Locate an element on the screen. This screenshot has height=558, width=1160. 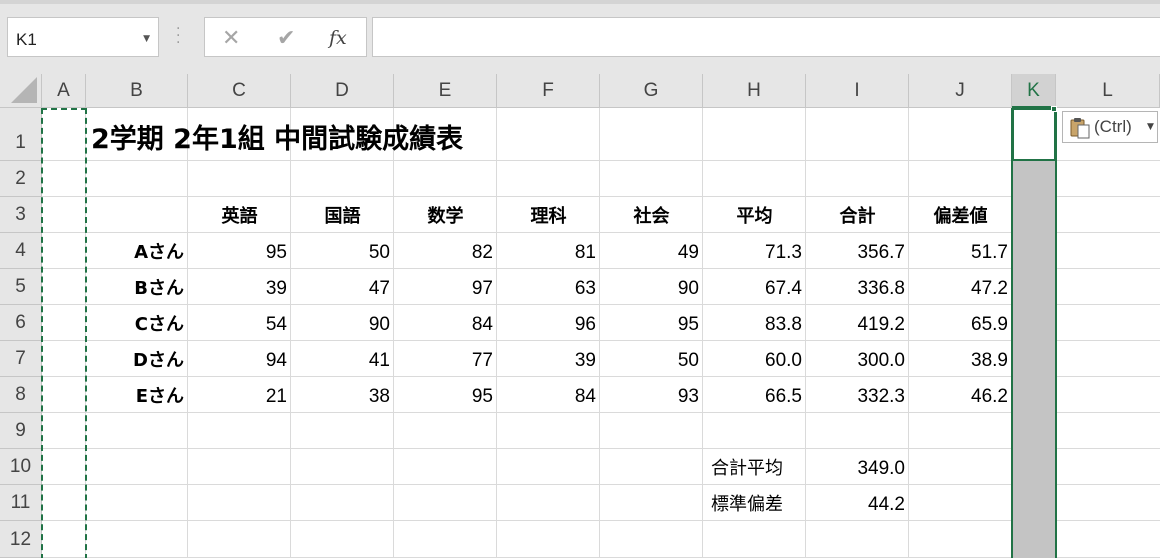
column-header-d: D is located at coordinates (342, 91).